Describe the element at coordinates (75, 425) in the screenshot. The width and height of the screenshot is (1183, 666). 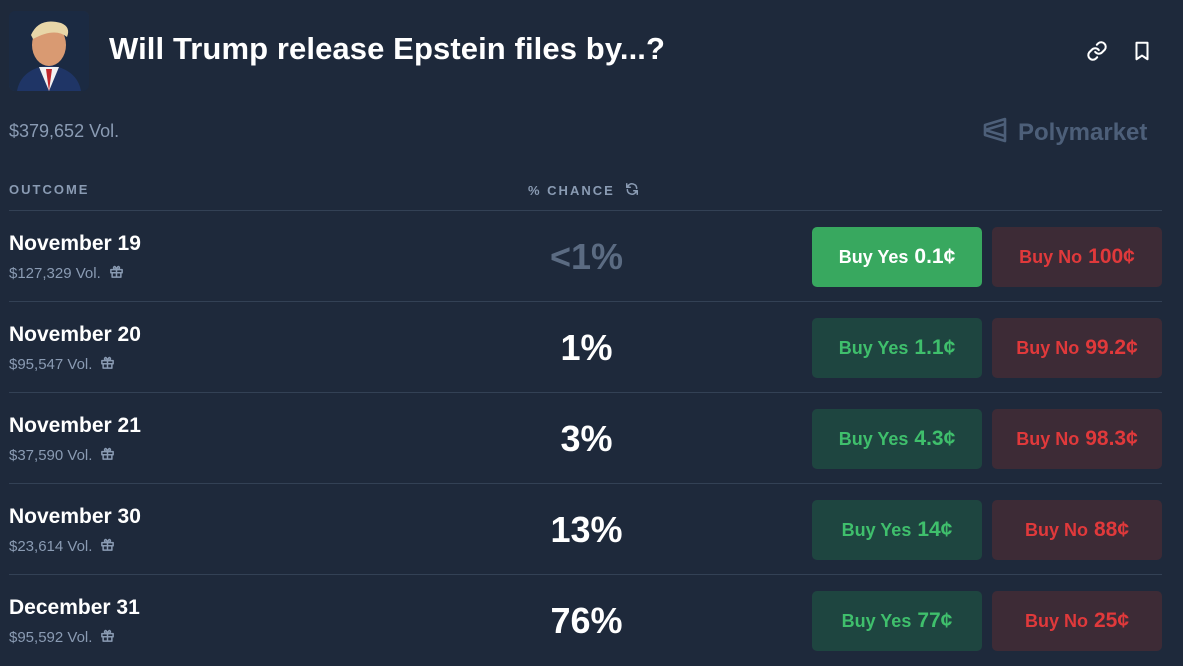
I see `outcome-name: November 21` at that location.